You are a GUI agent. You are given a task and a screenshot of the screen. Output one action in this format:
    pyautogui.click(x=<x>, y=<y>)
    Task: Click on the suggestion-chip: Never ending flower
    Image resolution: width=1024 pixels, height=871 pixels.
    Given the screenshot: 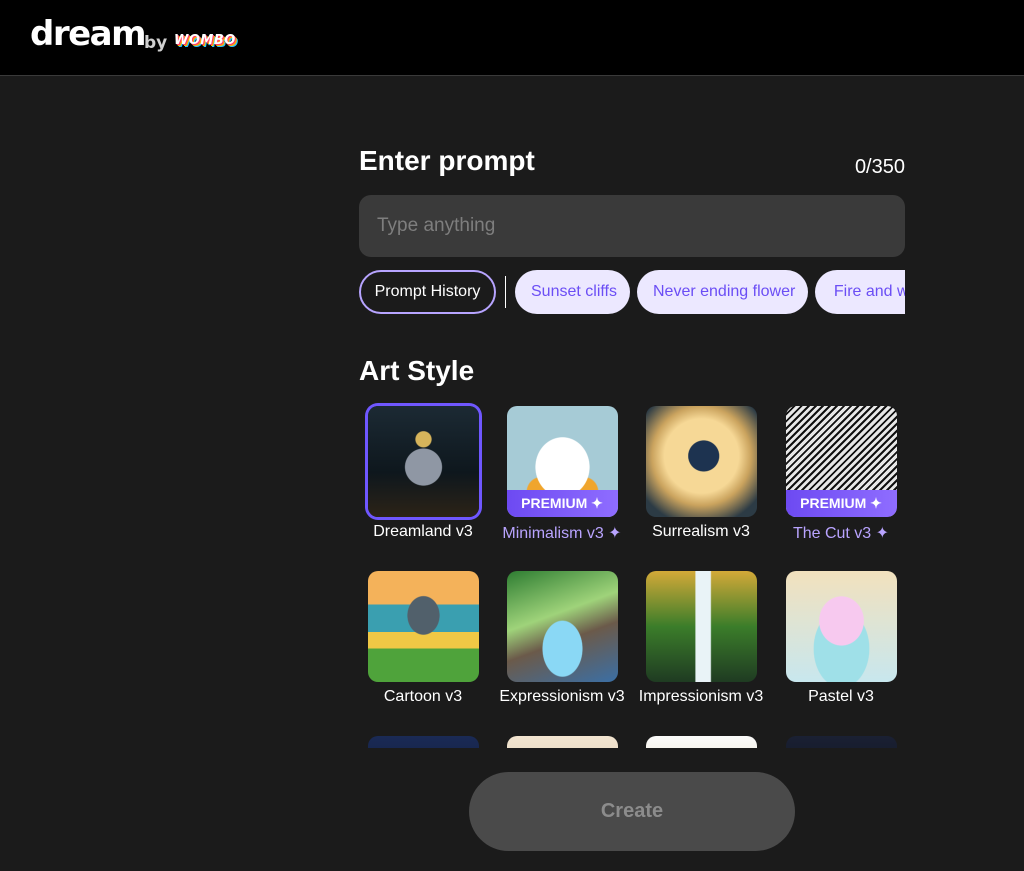 What is the action you would take?
    pyautogui.click(x=722, y=292)
    